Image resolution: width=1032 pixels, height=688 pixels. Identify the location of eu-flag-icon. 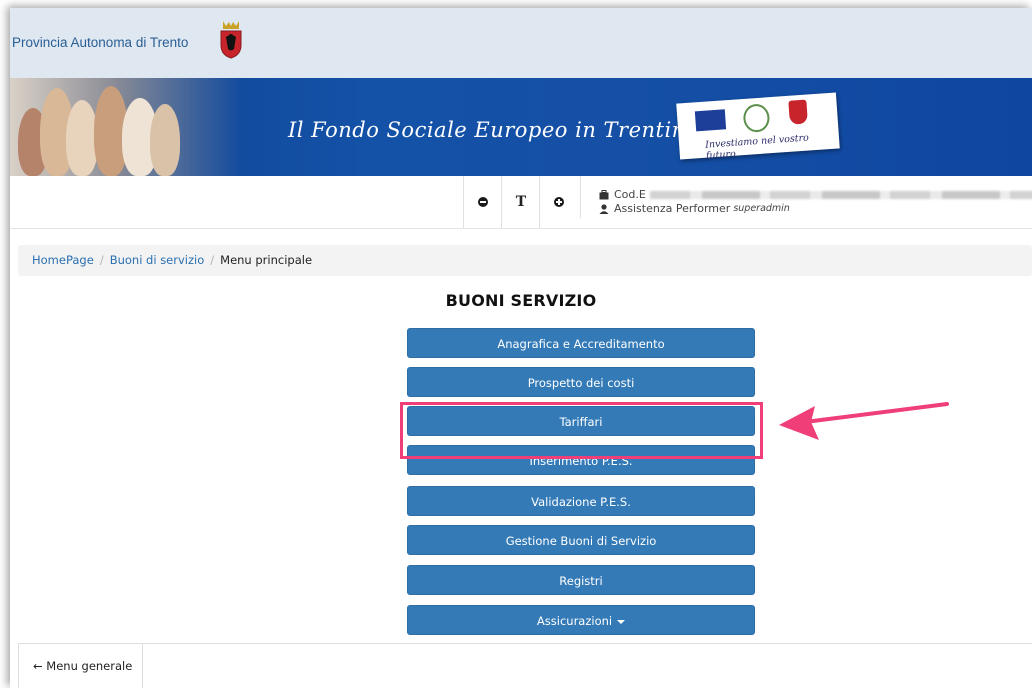
(710, 120).